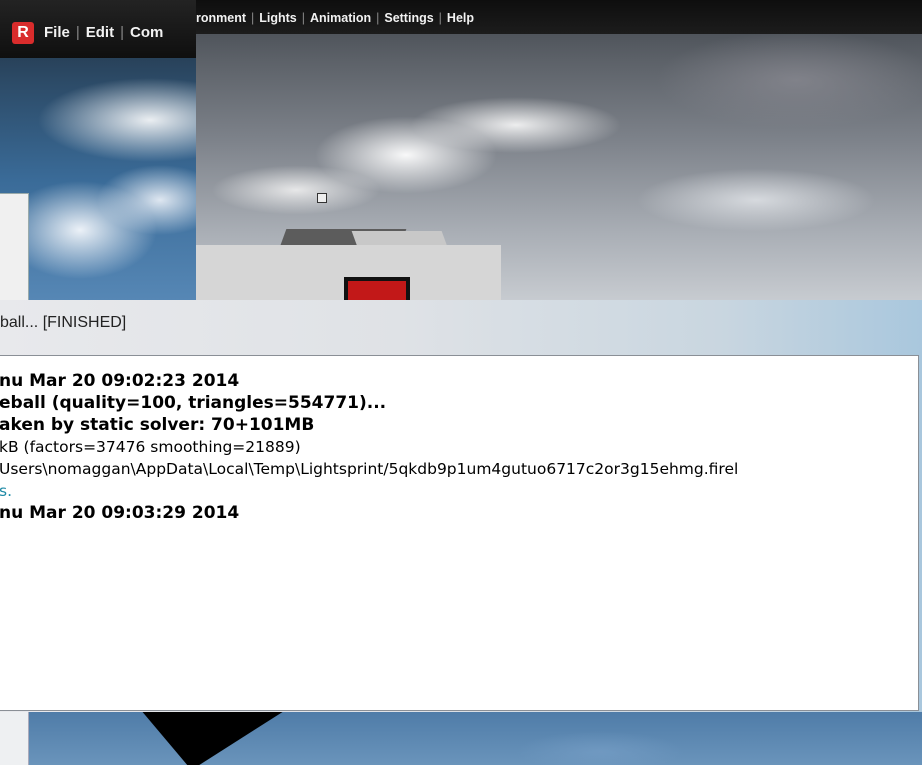 The height and width of the screenshot is (765, 922). I want to click on app-logo-icon: R, so click(23, 33).